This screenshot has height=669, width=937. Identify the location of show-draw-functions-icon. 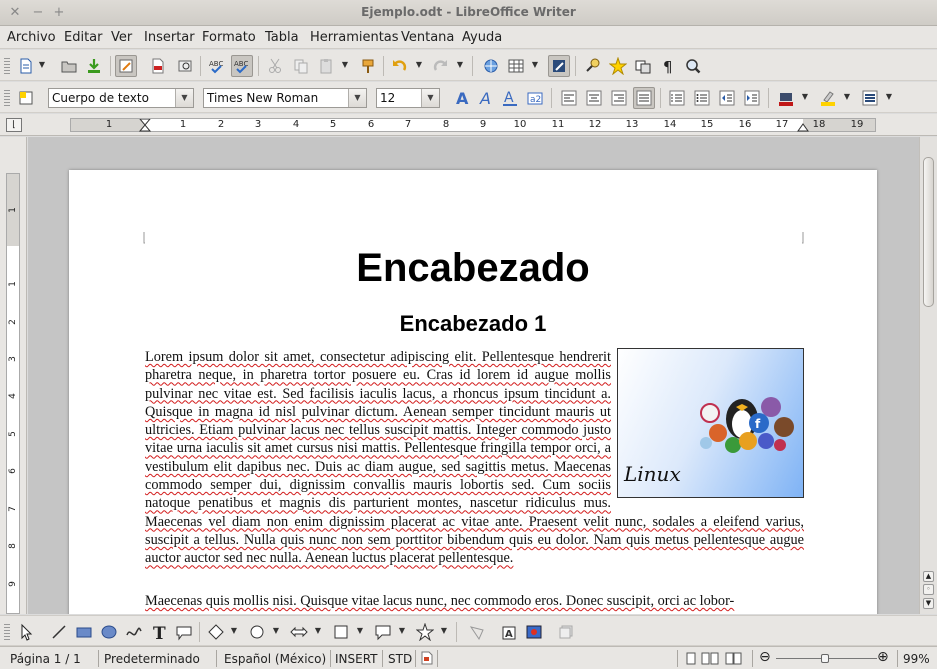
(559, 66).